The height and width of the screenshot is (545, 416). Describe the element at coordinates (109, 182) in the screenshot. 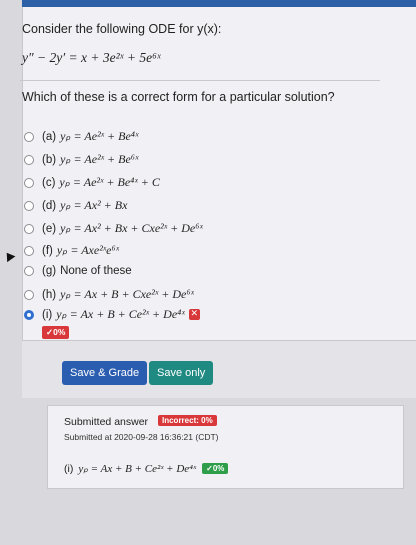

I see `option-expression: yₚ = Ae²ˣ + Be⁴ˣ + C` at that location.